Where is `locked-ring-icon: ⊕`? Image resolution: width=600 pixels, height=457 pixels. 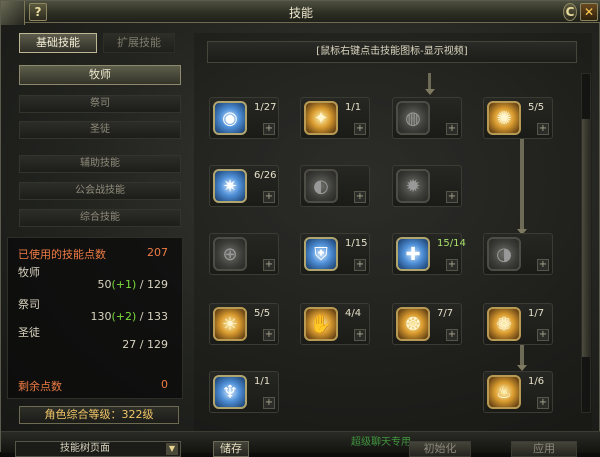
locked-ring-icon: ⊕ is located at coordinates (230, 254).